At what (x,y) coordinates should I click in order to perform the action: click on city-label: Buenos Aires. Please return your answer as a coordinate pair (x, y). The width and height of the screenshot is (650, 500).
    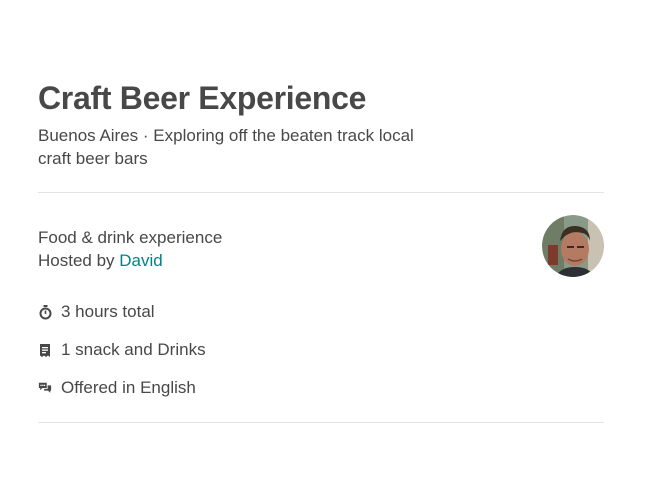
    Looking at the image, I should click on (88, 135).